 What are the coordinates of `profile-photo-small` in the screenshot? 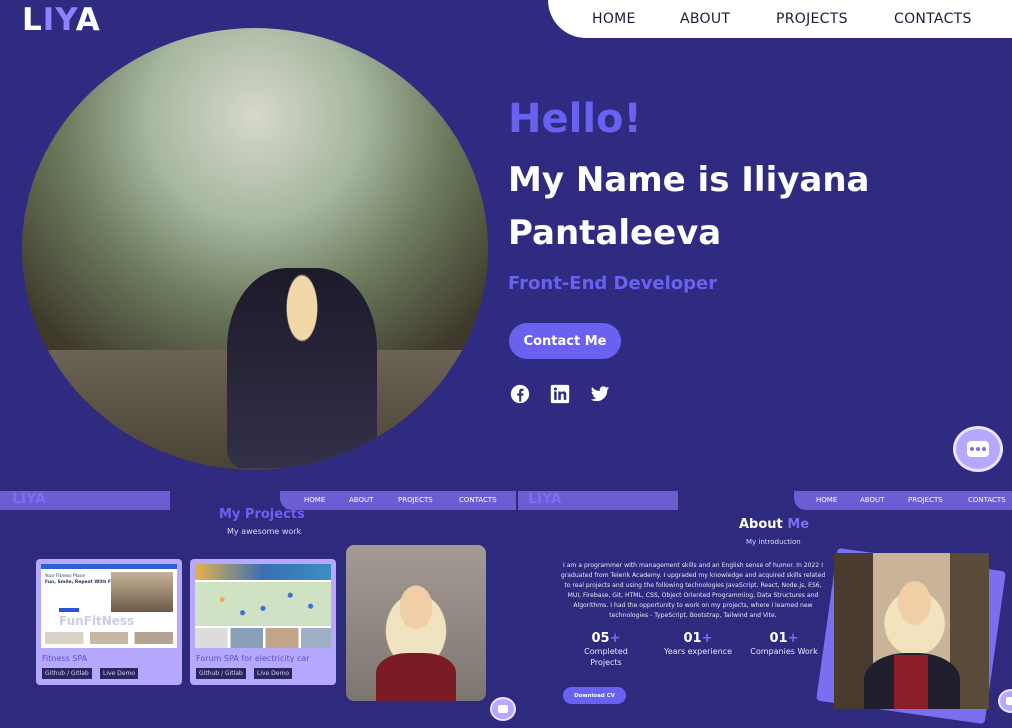 It's located at (416, 623).